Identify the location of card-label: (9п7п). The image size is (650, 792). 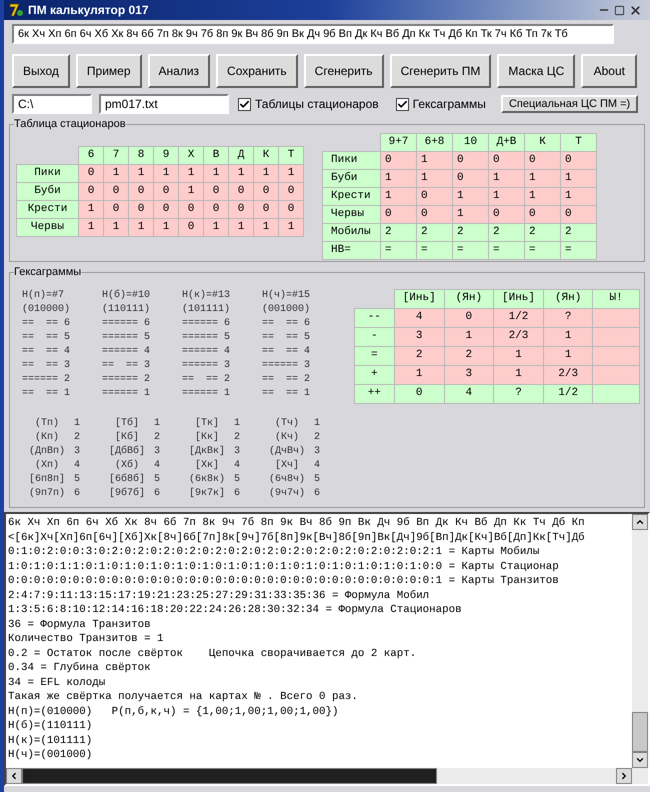
(46, 493).